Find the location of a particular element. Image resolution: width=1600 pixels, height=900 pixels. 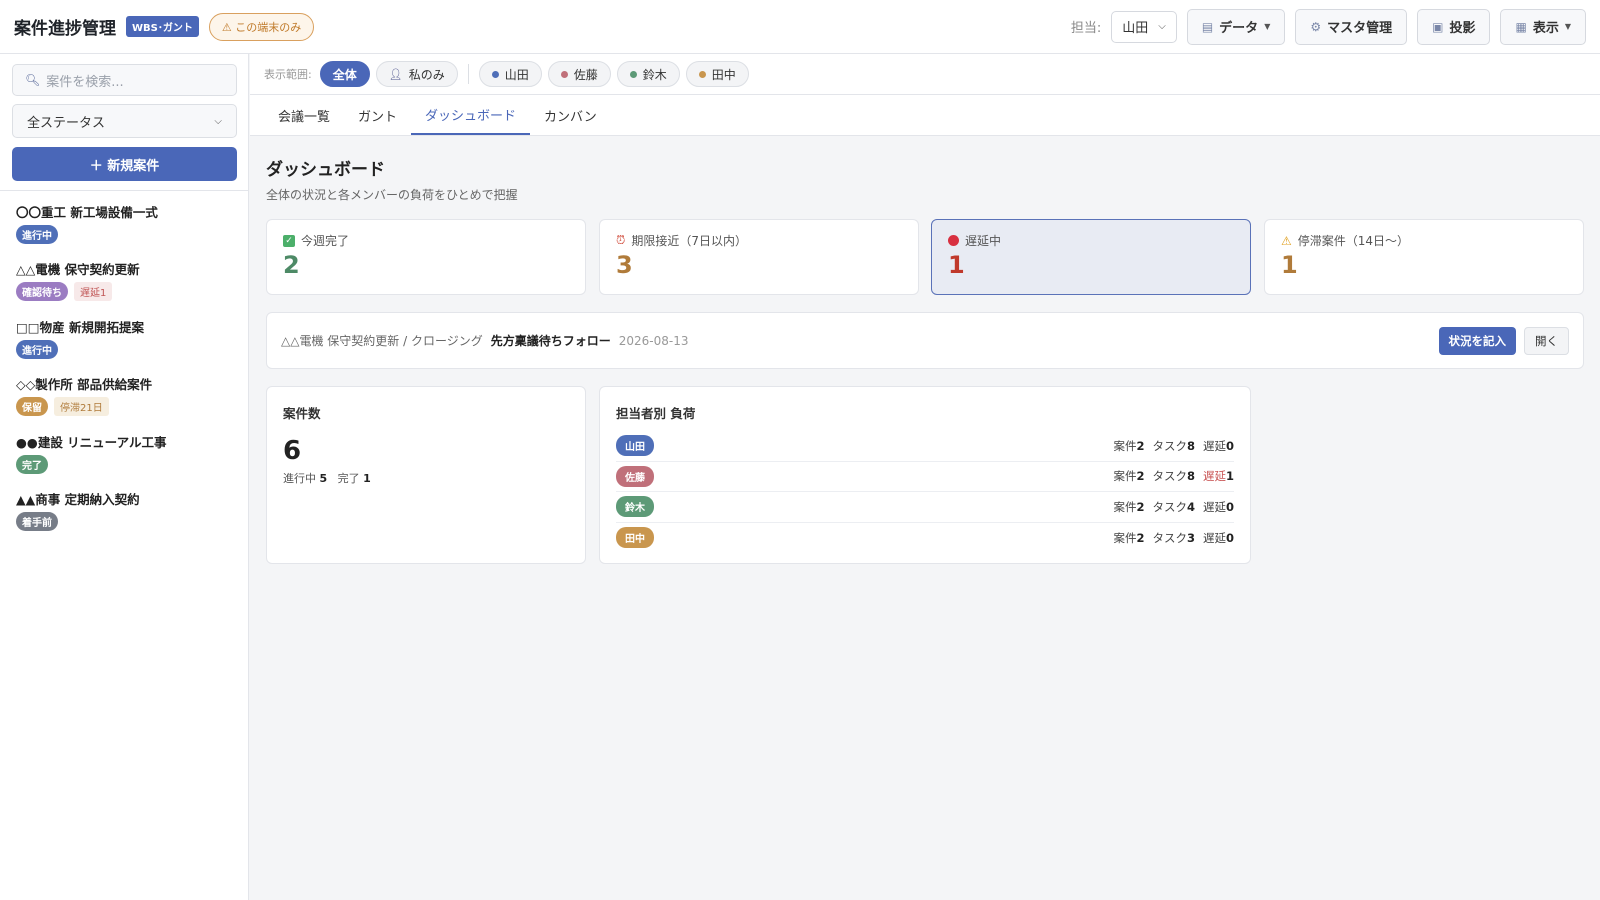

status-filter-select: 全ステータス ⌵ is located at coordinates (124, 121).